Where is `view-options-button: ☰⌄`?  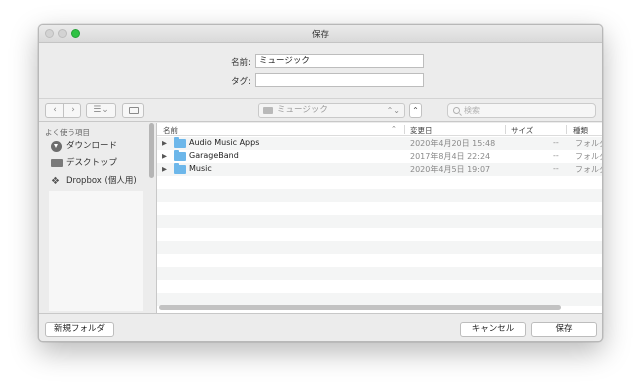 view-options-button: ☰⌄ is located at coordinates (101, 110).